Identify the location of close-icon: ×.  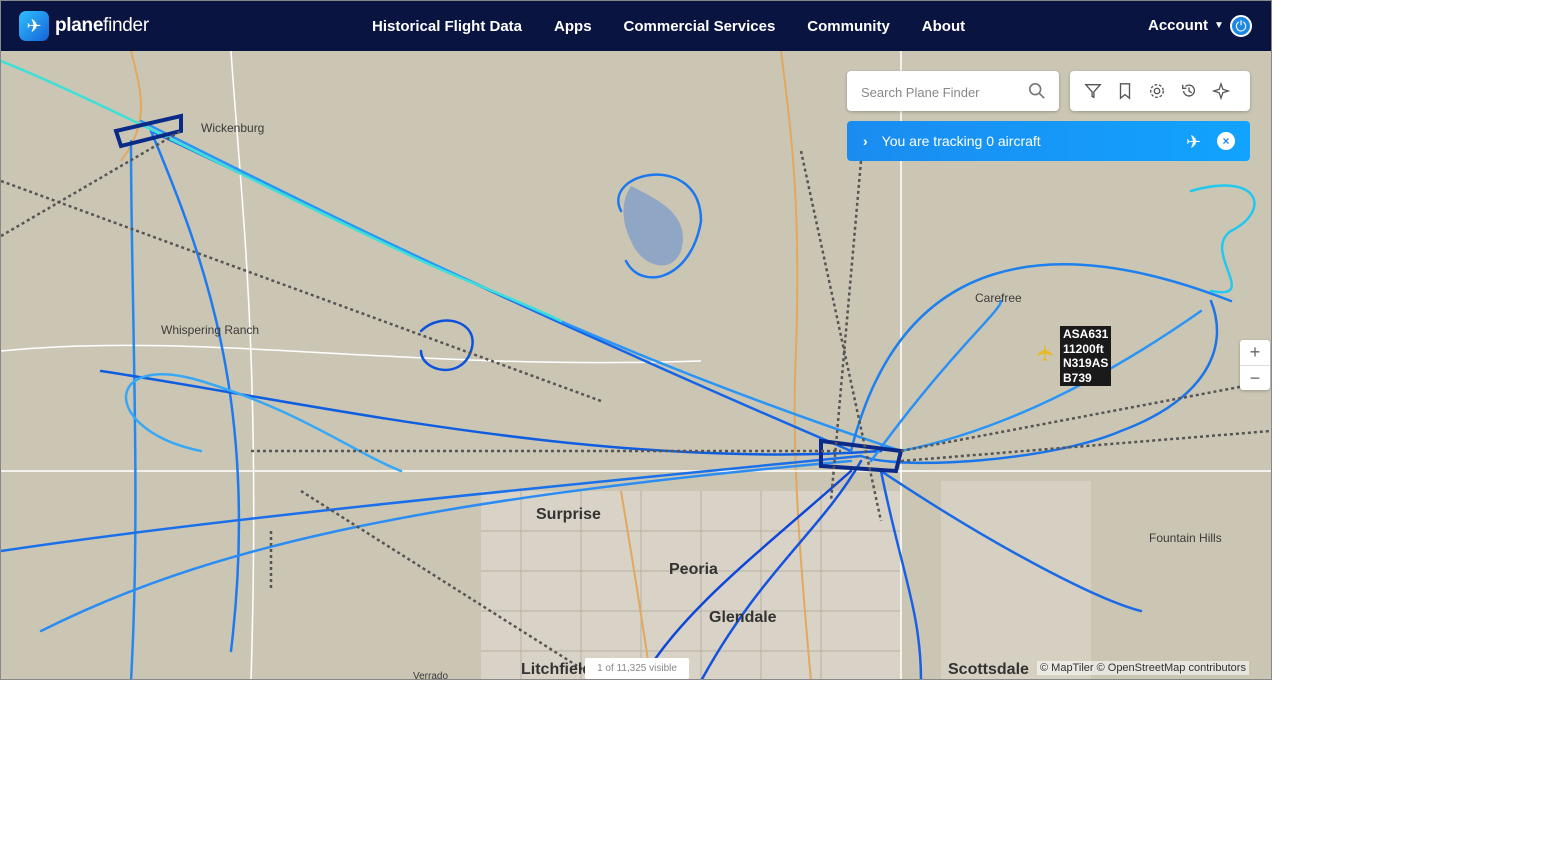
(1226, 141).